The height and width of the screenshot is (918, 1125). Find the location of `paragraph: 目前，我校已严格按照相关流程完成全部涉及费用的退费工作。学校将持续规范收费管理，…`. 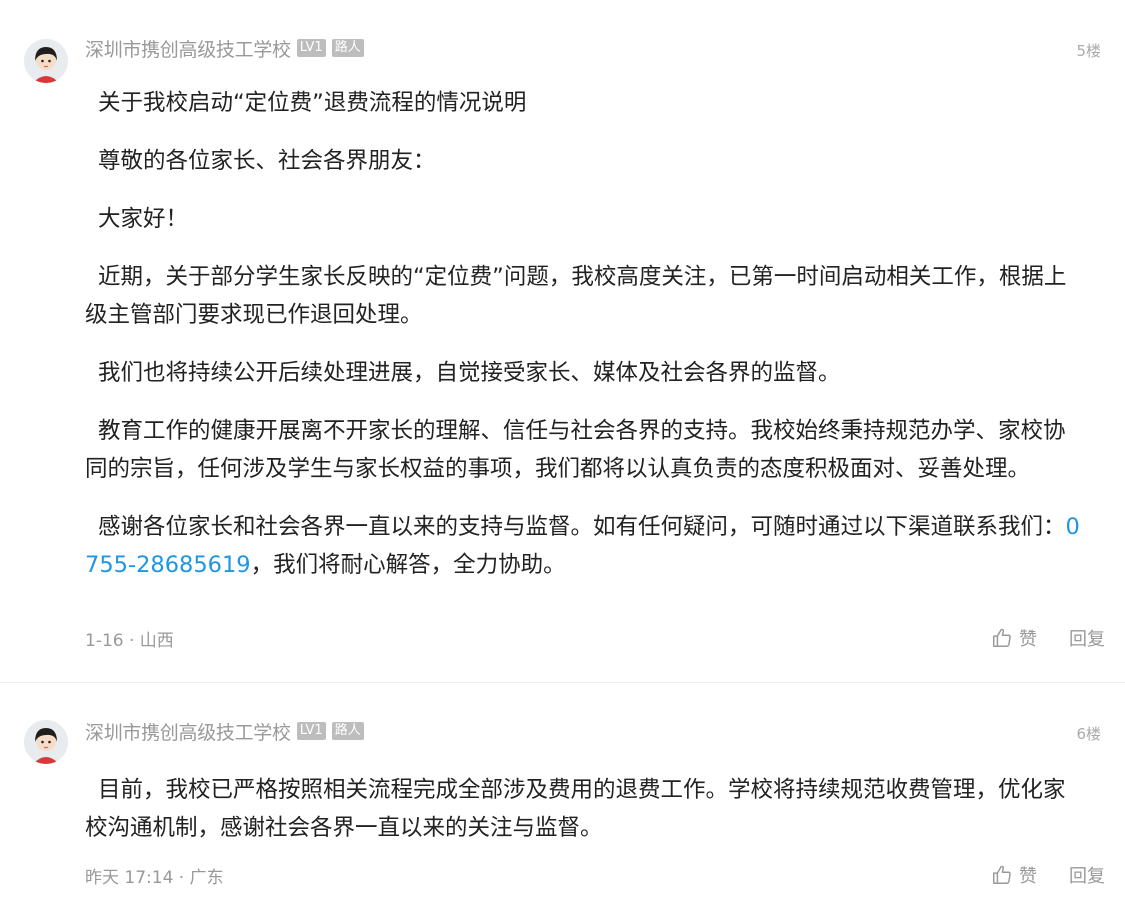

paragraph: 目前，我校已严格按照相关流程完成全部涉及费用的退费工作。学校将持续规范收费管理，… is located at coordinates (575, 809).